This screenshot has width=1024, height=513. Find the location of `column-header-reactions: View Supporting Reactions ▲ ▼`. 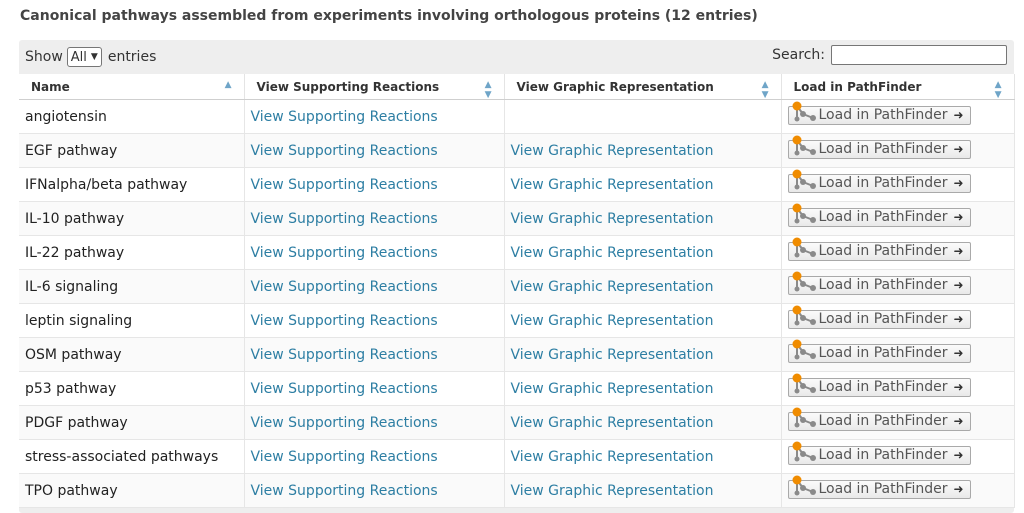

column-header-reactions: View Supporting Reactions ▲ ▼ is located at coordinates (374, 87).